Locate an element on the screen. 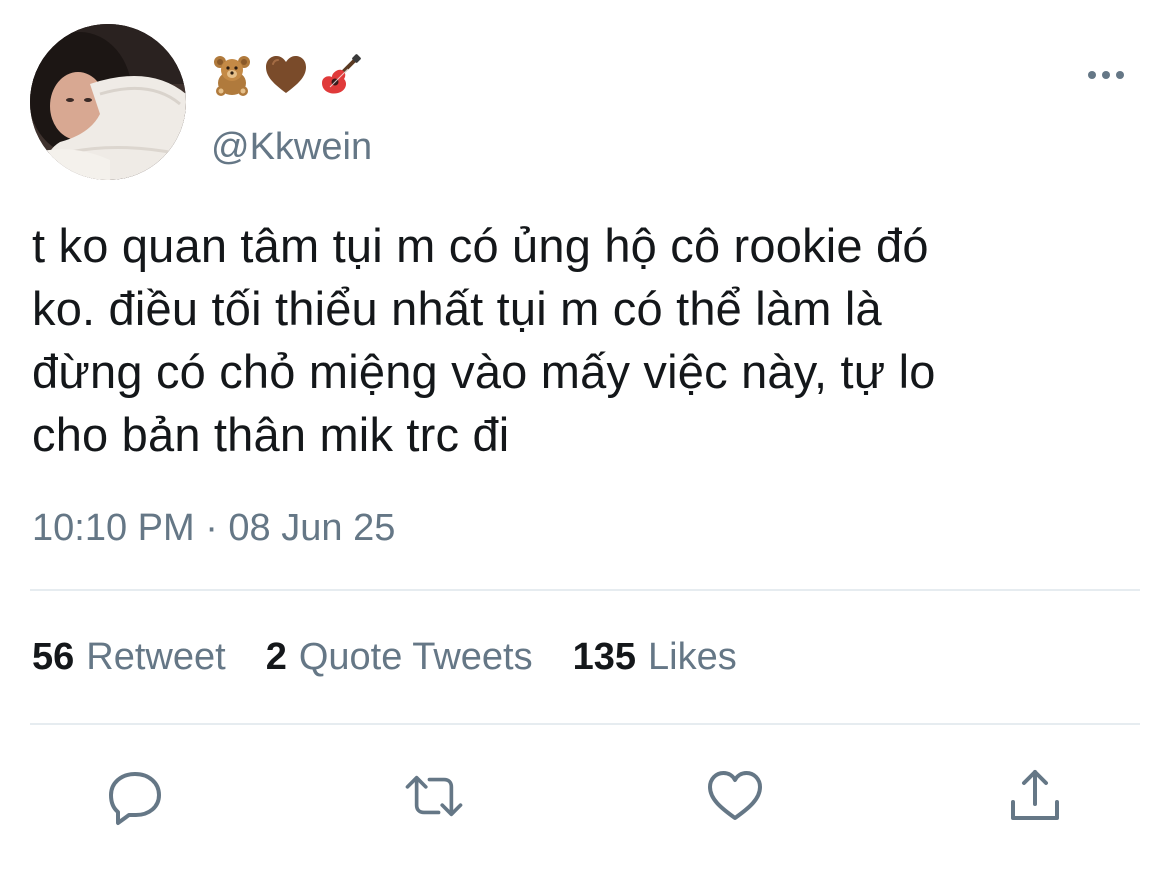 This screenshot has width=1170, height=888. reply-button is located at coordinates (135, 796).